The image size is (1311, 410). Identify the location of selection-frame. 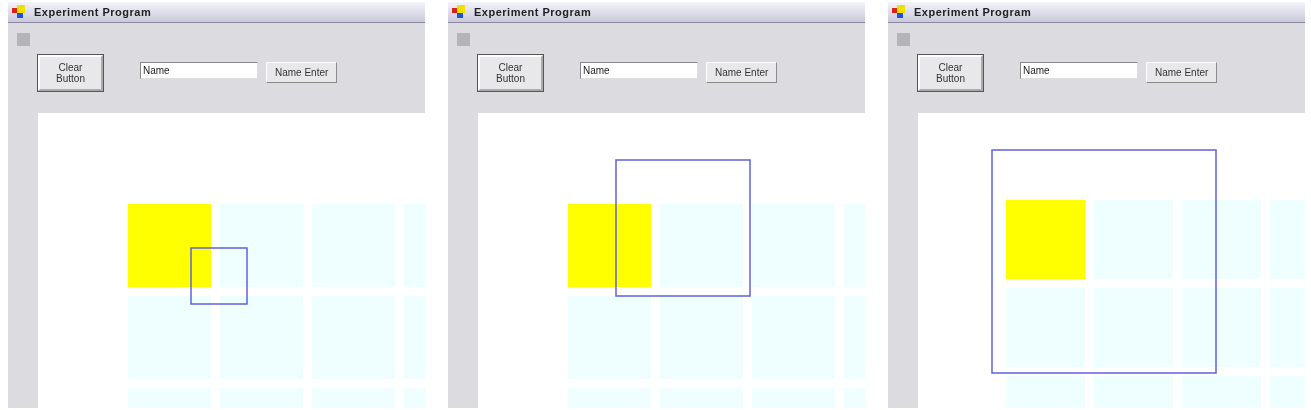
(219, 276).